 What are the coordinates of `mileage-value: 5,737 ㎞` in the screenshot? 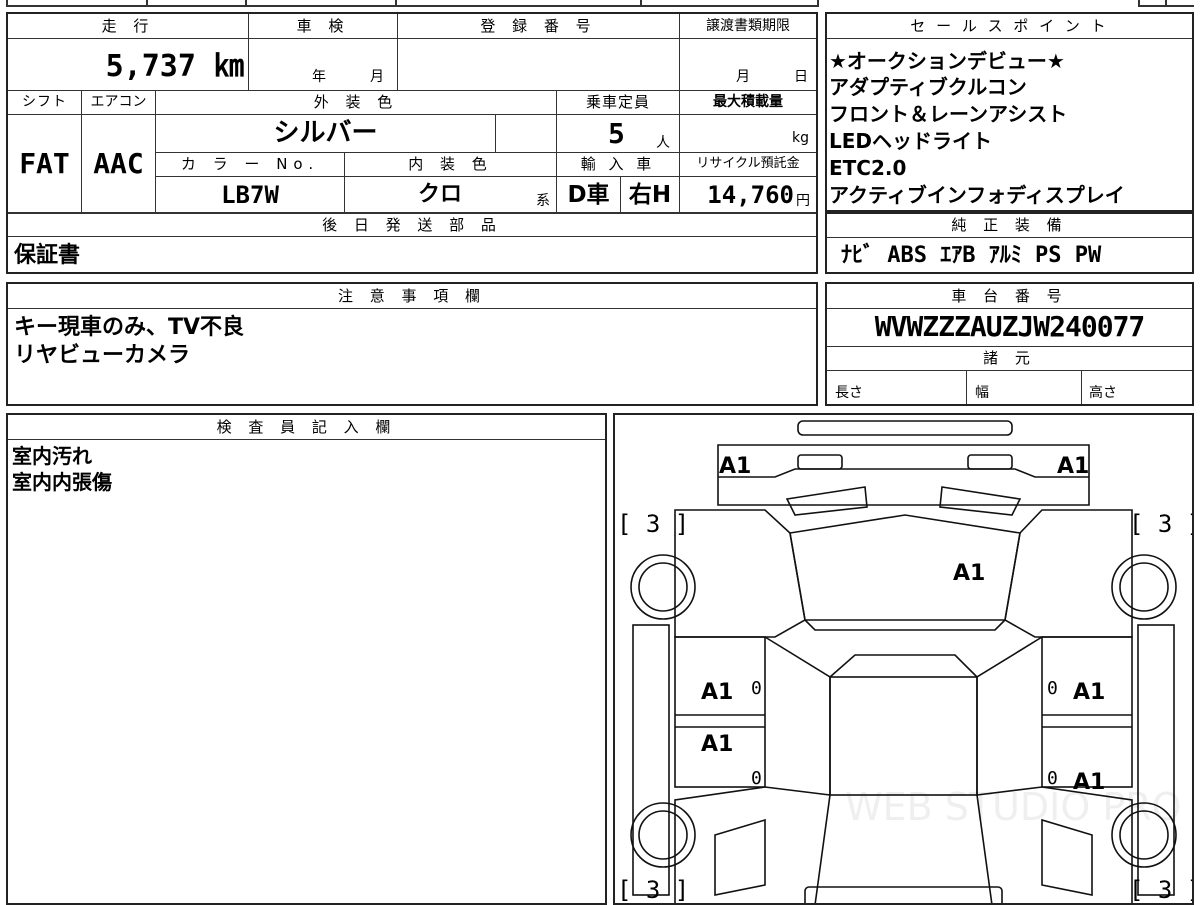 It's located at (174, 66).